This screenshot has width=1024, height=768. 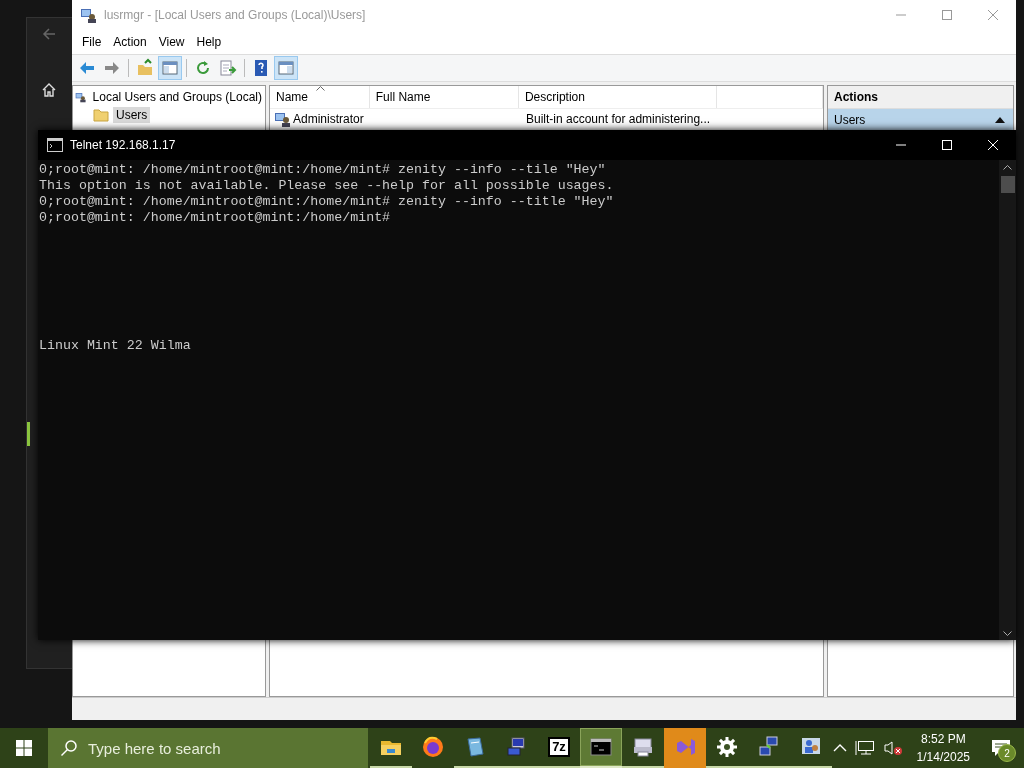 What do you see at coordinates (1007, 167) in the screenshot?
I see `scroll-up-icon` at bounding box center [1007, 167].